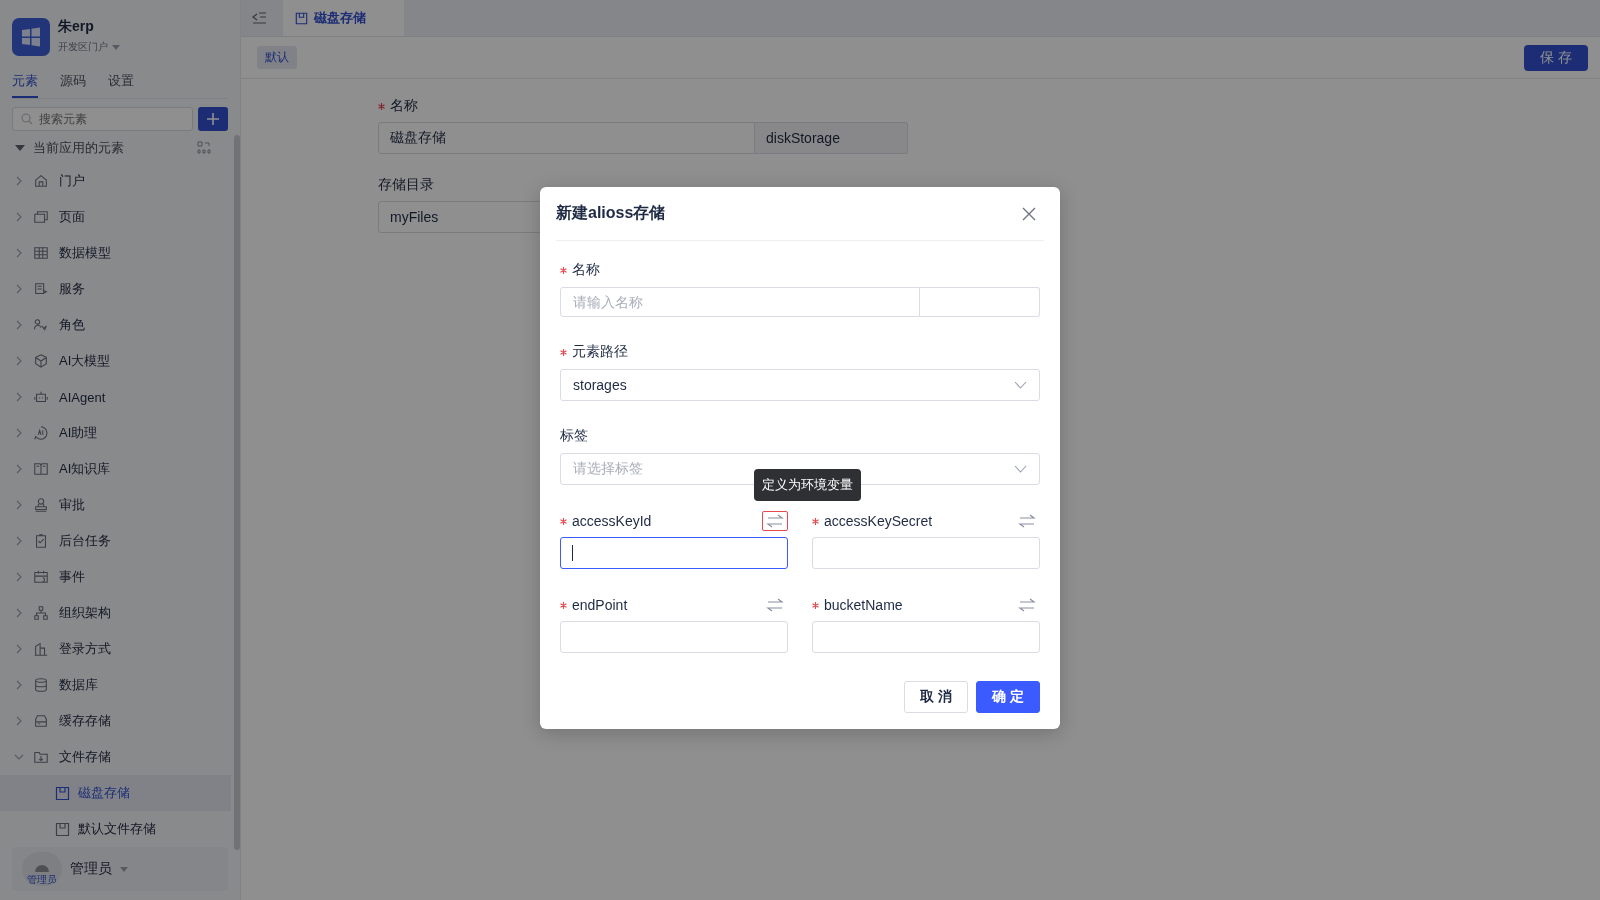 The image size is (1600, 900). What do you see at coordinates (42, 869) in the screenshot?
I see `avatar: 管理员` at bounding box center [42, 869].